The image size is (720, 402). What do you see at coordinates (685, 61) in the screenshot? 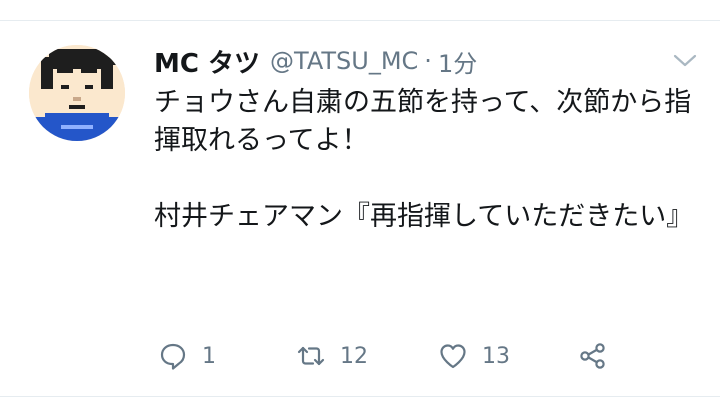
I see `chevron-down-icon` at bounding box center [685, 61].